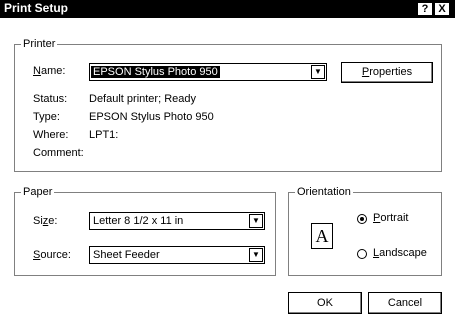 Image resolution: width=455 pixels, height=328 pixels. I want to click on paper-size-dropdown: Letter 8 1/2 x 11 in ▼, so click(177, 221).